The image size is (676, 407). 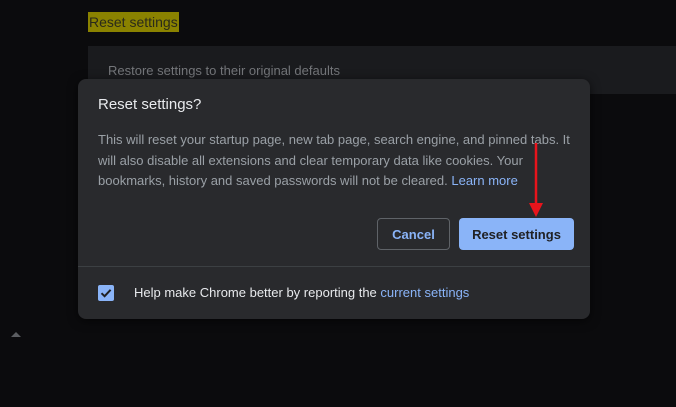 I want to click on dialog-divider, so click(x=334, y=266).